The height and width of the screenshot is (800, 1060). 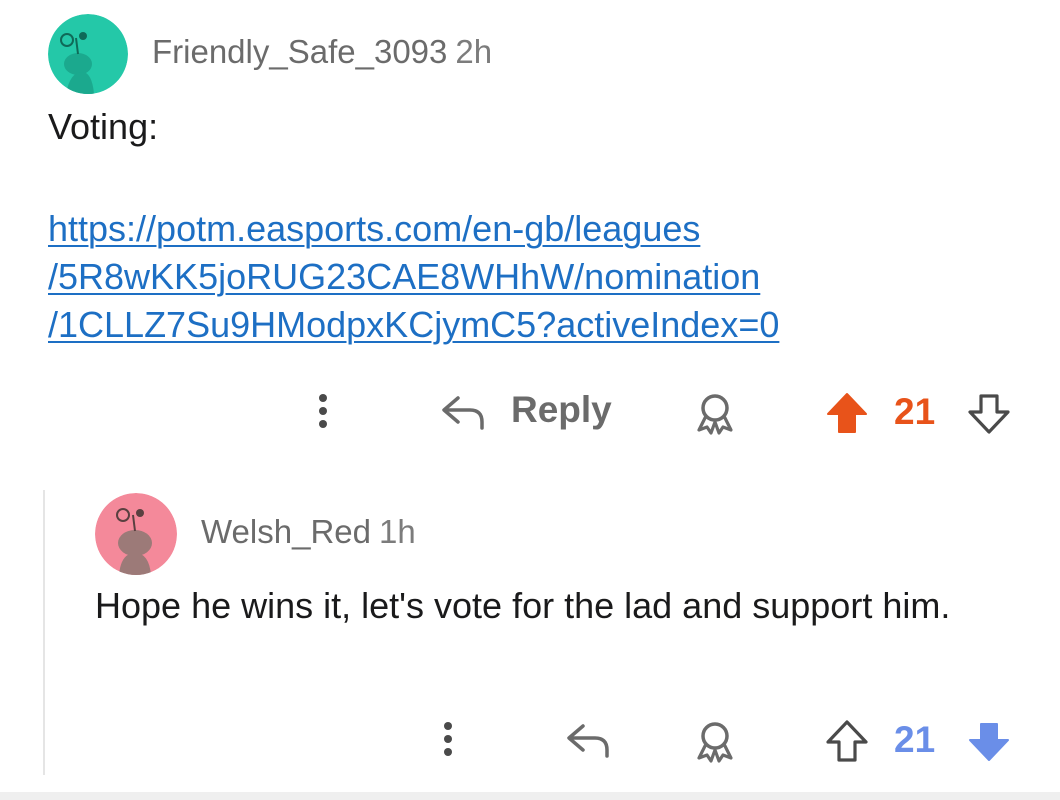 I want to click on comment-body: Voting:, so click(x=103, y=126).